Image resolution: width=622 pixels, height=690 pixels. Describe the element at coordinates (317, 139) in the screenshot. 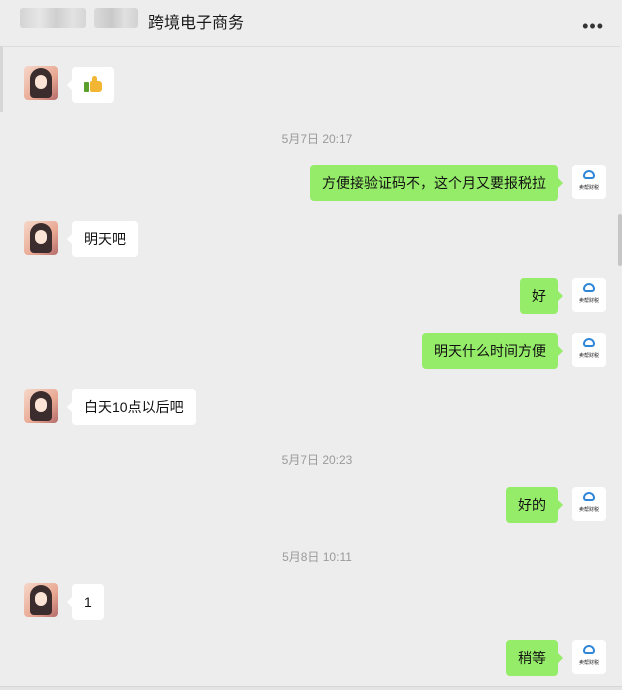

I see `timestamp: 5月7日 20:17` at that location.